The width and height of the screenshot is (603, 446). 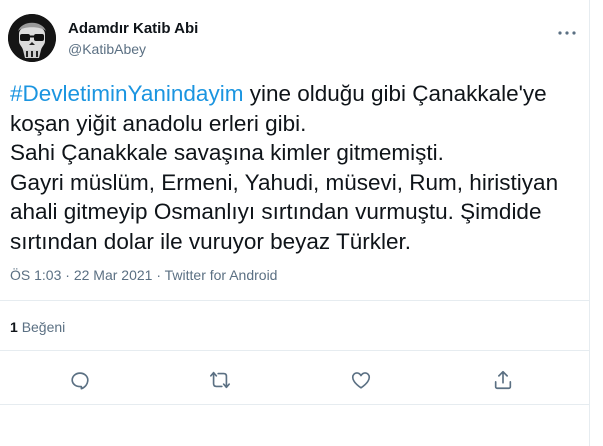 I want to click on tweet-time: ÖS 1:03, so click(x=35, y=275).